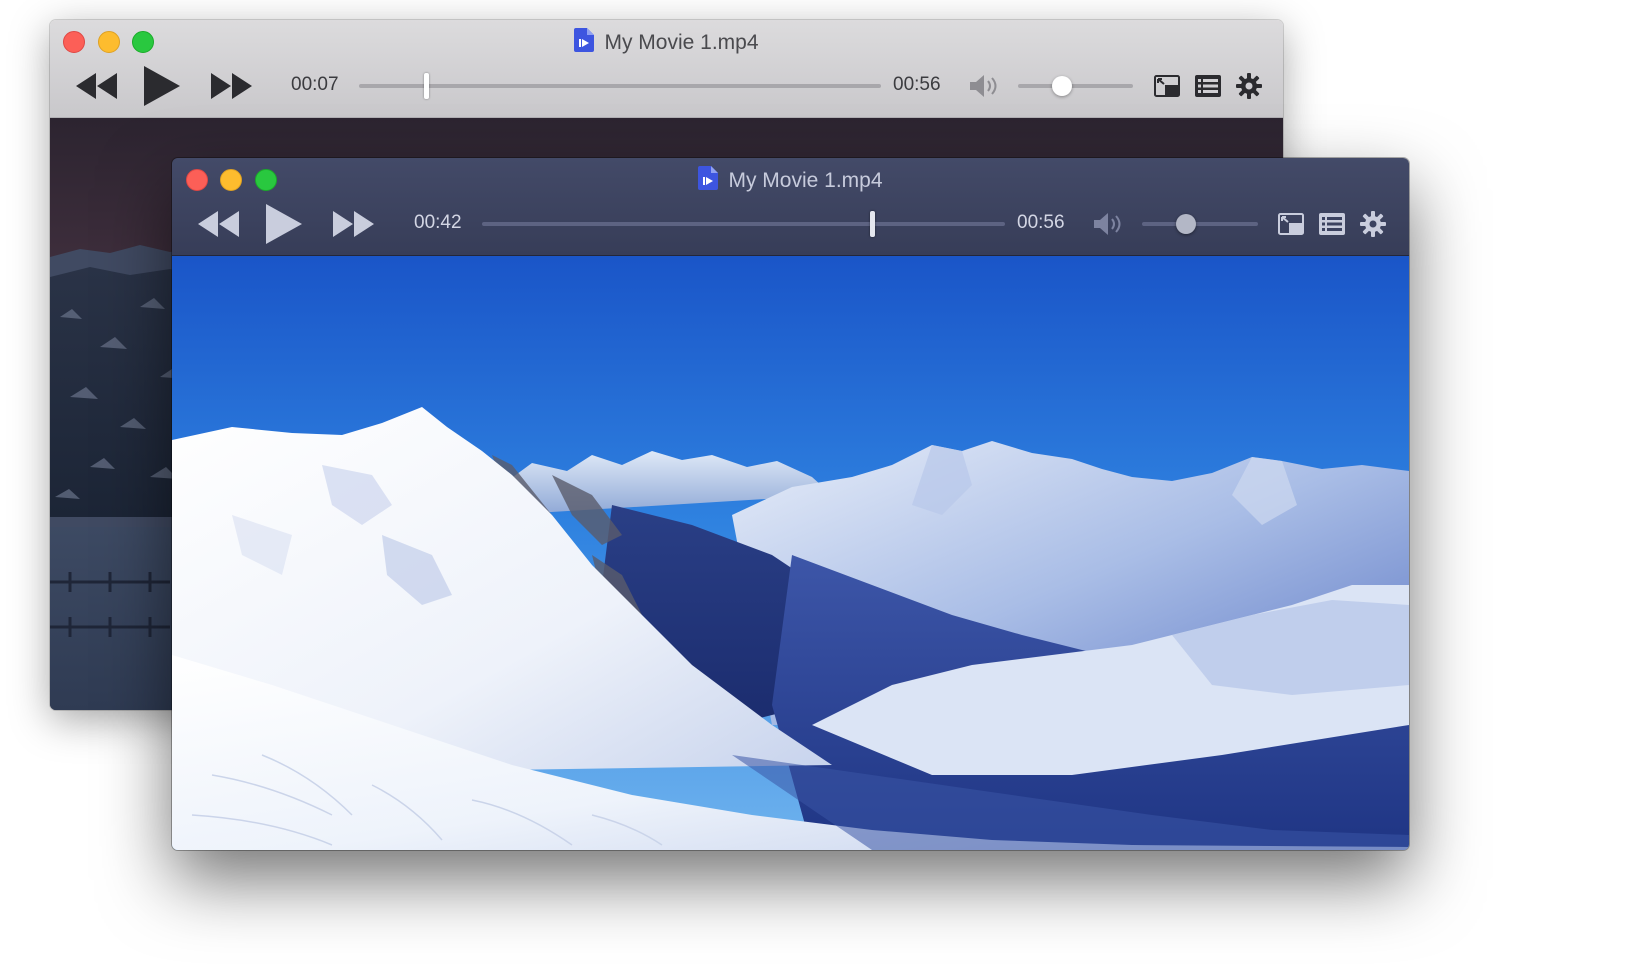  Describe the element at coordinates (790, 207) in the screenshot. I see `titlebar-front: My Movie 1.mp4 00:42 00:56` at that location.